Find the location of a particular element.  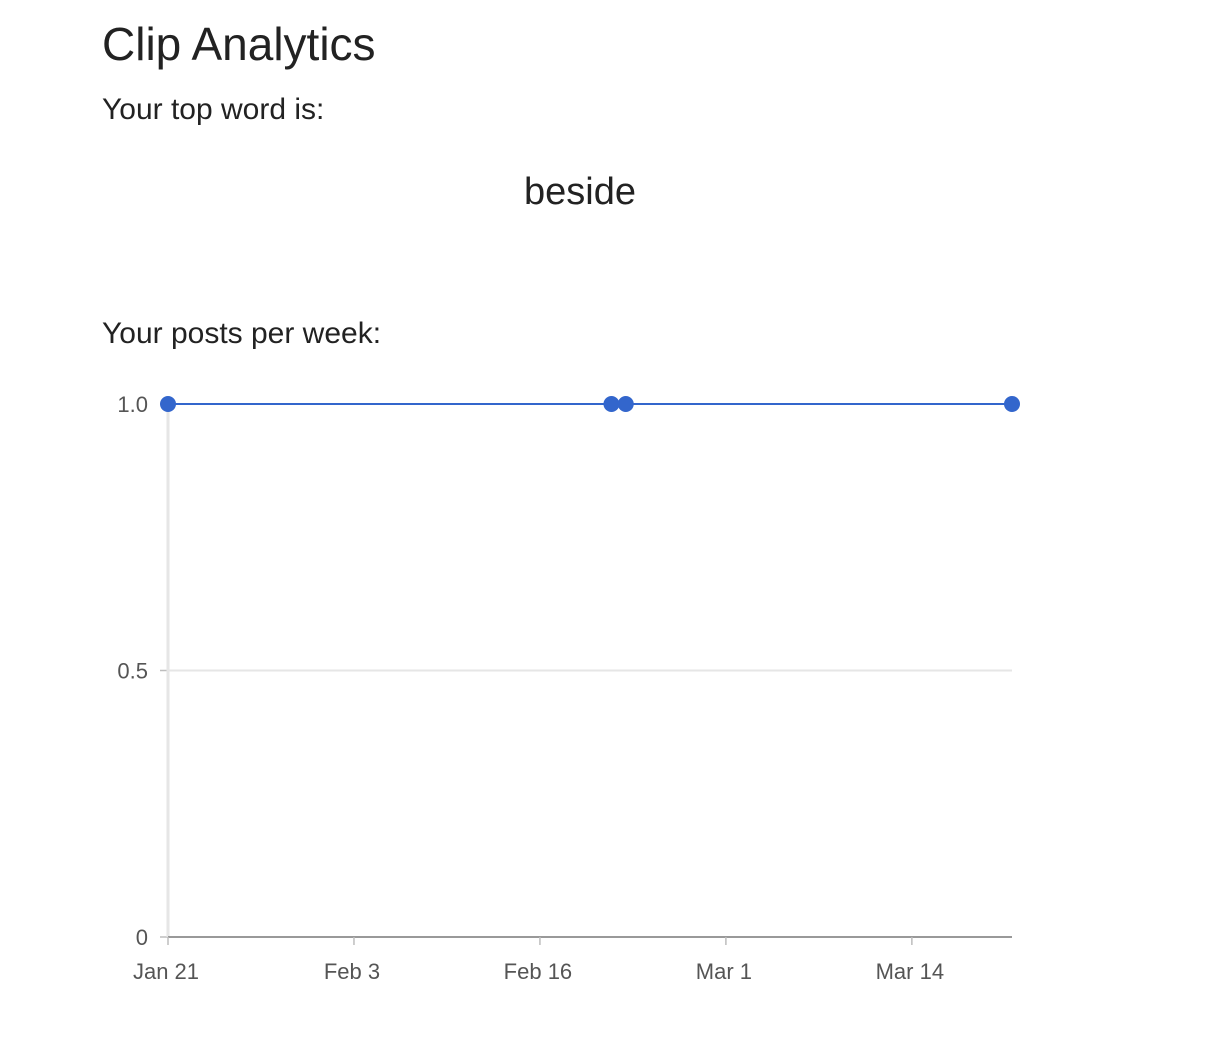

x-tick-label: Mar 1 is located at coordinates (724, 971).